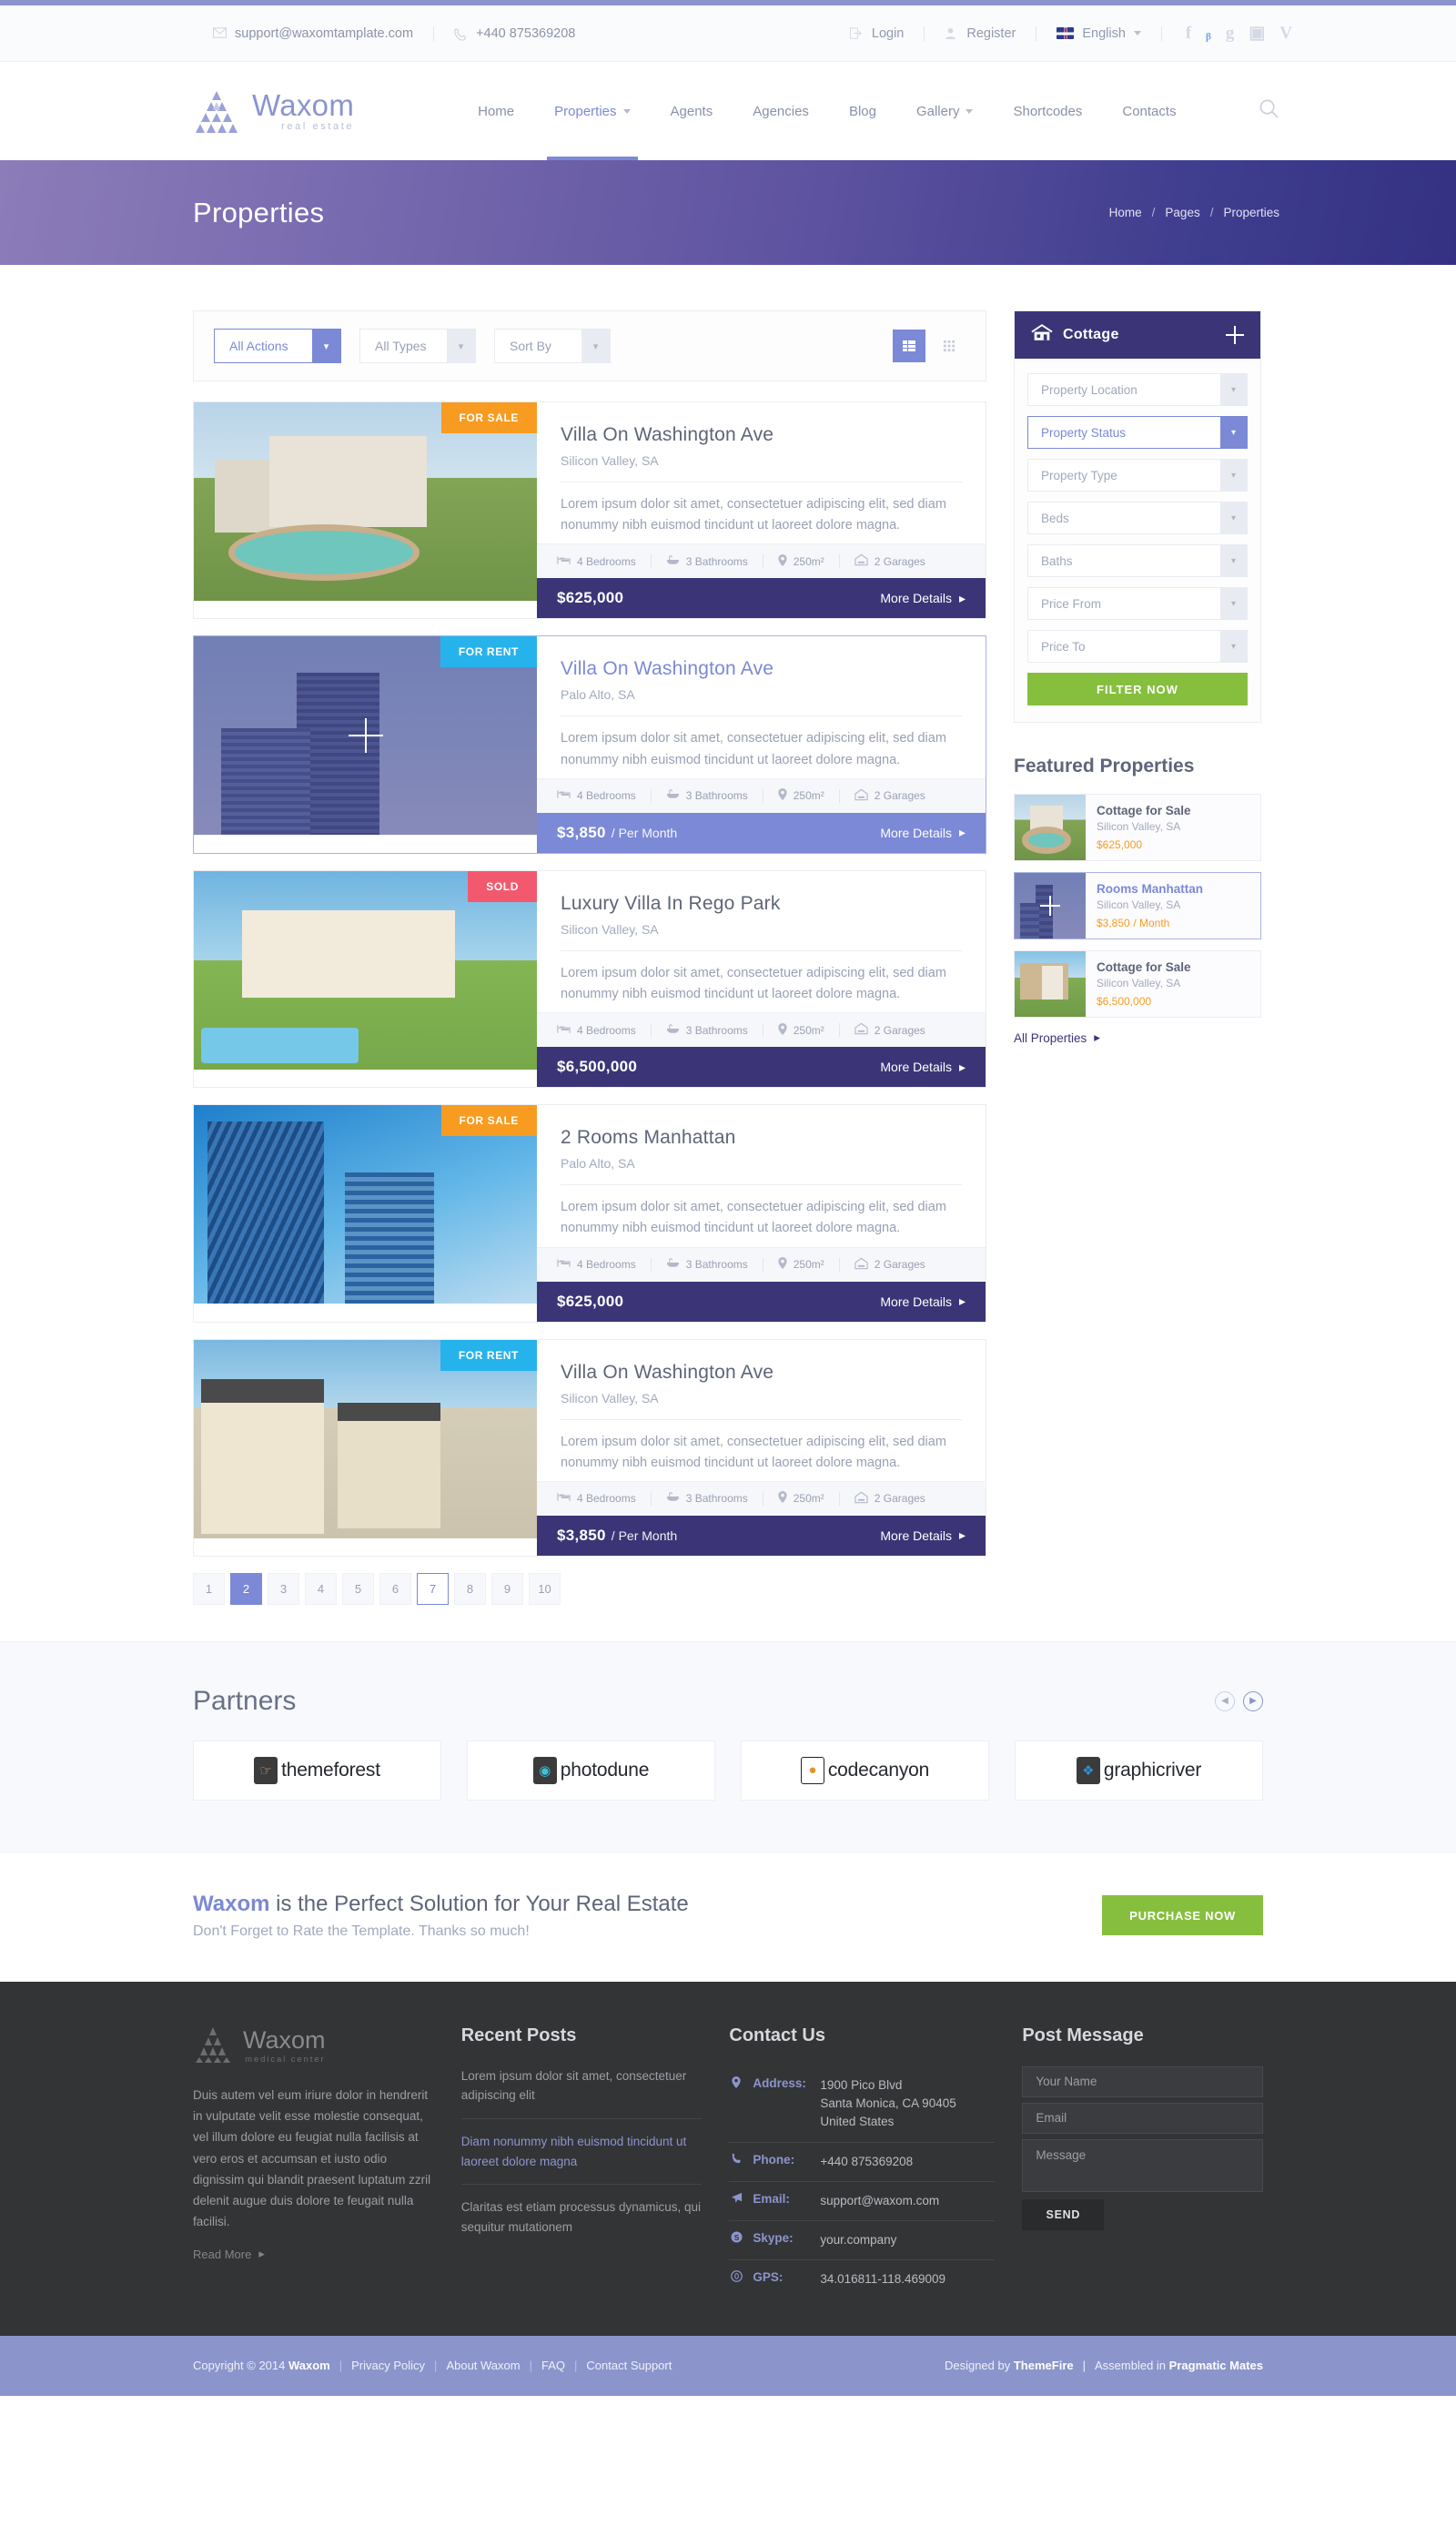  I want to click on twitter-icon: ᵦ, so click(1209, 33).